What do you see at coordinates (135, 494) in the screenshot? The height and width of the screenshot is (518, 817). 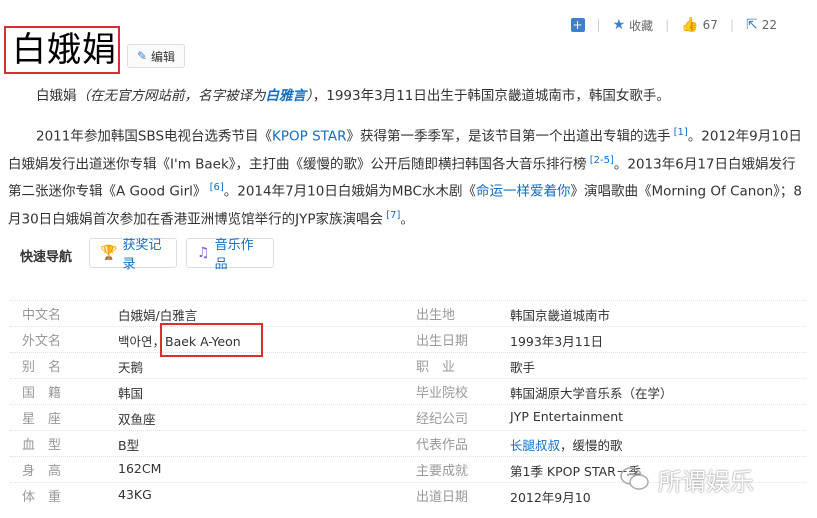 I see `info-value: 43KG` at bounding box center [135, 494].